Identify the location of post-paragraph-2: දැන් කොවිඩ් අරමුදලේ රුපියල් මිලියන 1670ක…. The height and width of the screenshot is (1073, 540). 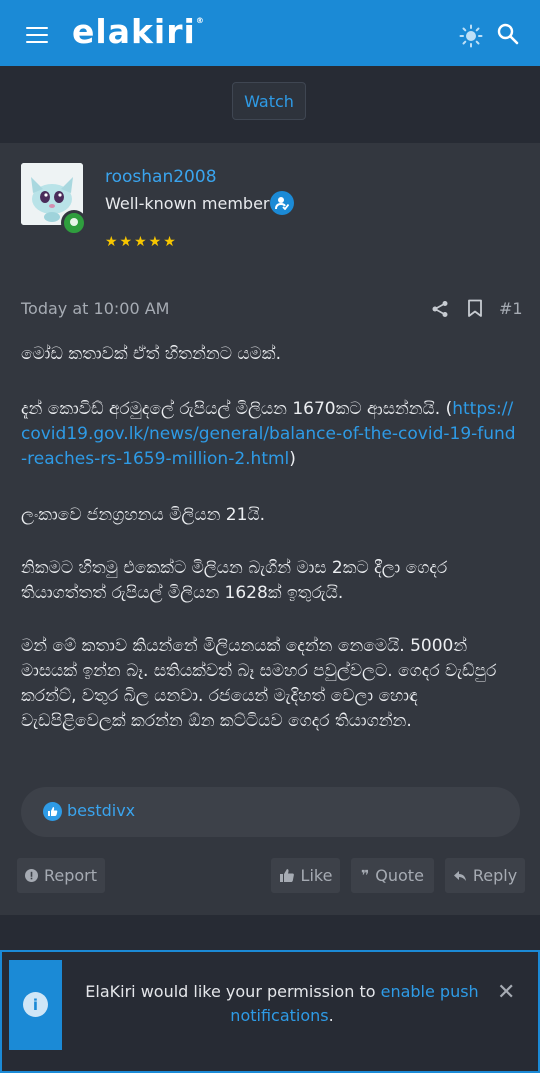
(268, 434).